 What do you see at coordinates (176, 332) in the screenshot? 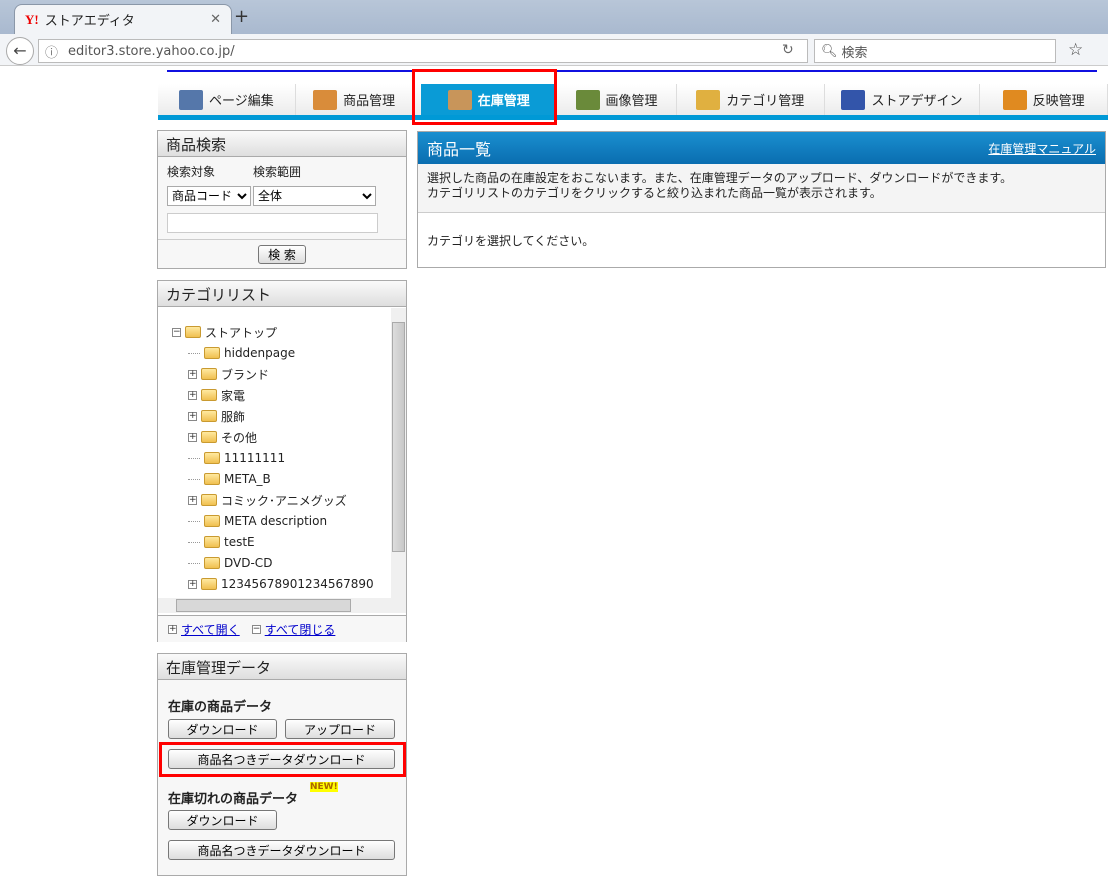
I see `collapse-icon: −` at bounding box center [176, 332].